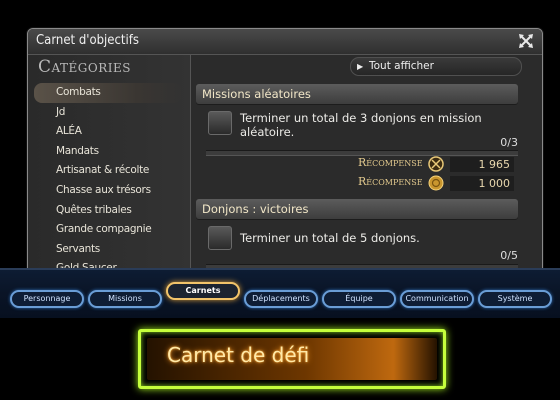  What do you see at coordinates (108, 230) in the screenshot?
I see `category-item: Grande compagnie` at bounding box center [108, 230].